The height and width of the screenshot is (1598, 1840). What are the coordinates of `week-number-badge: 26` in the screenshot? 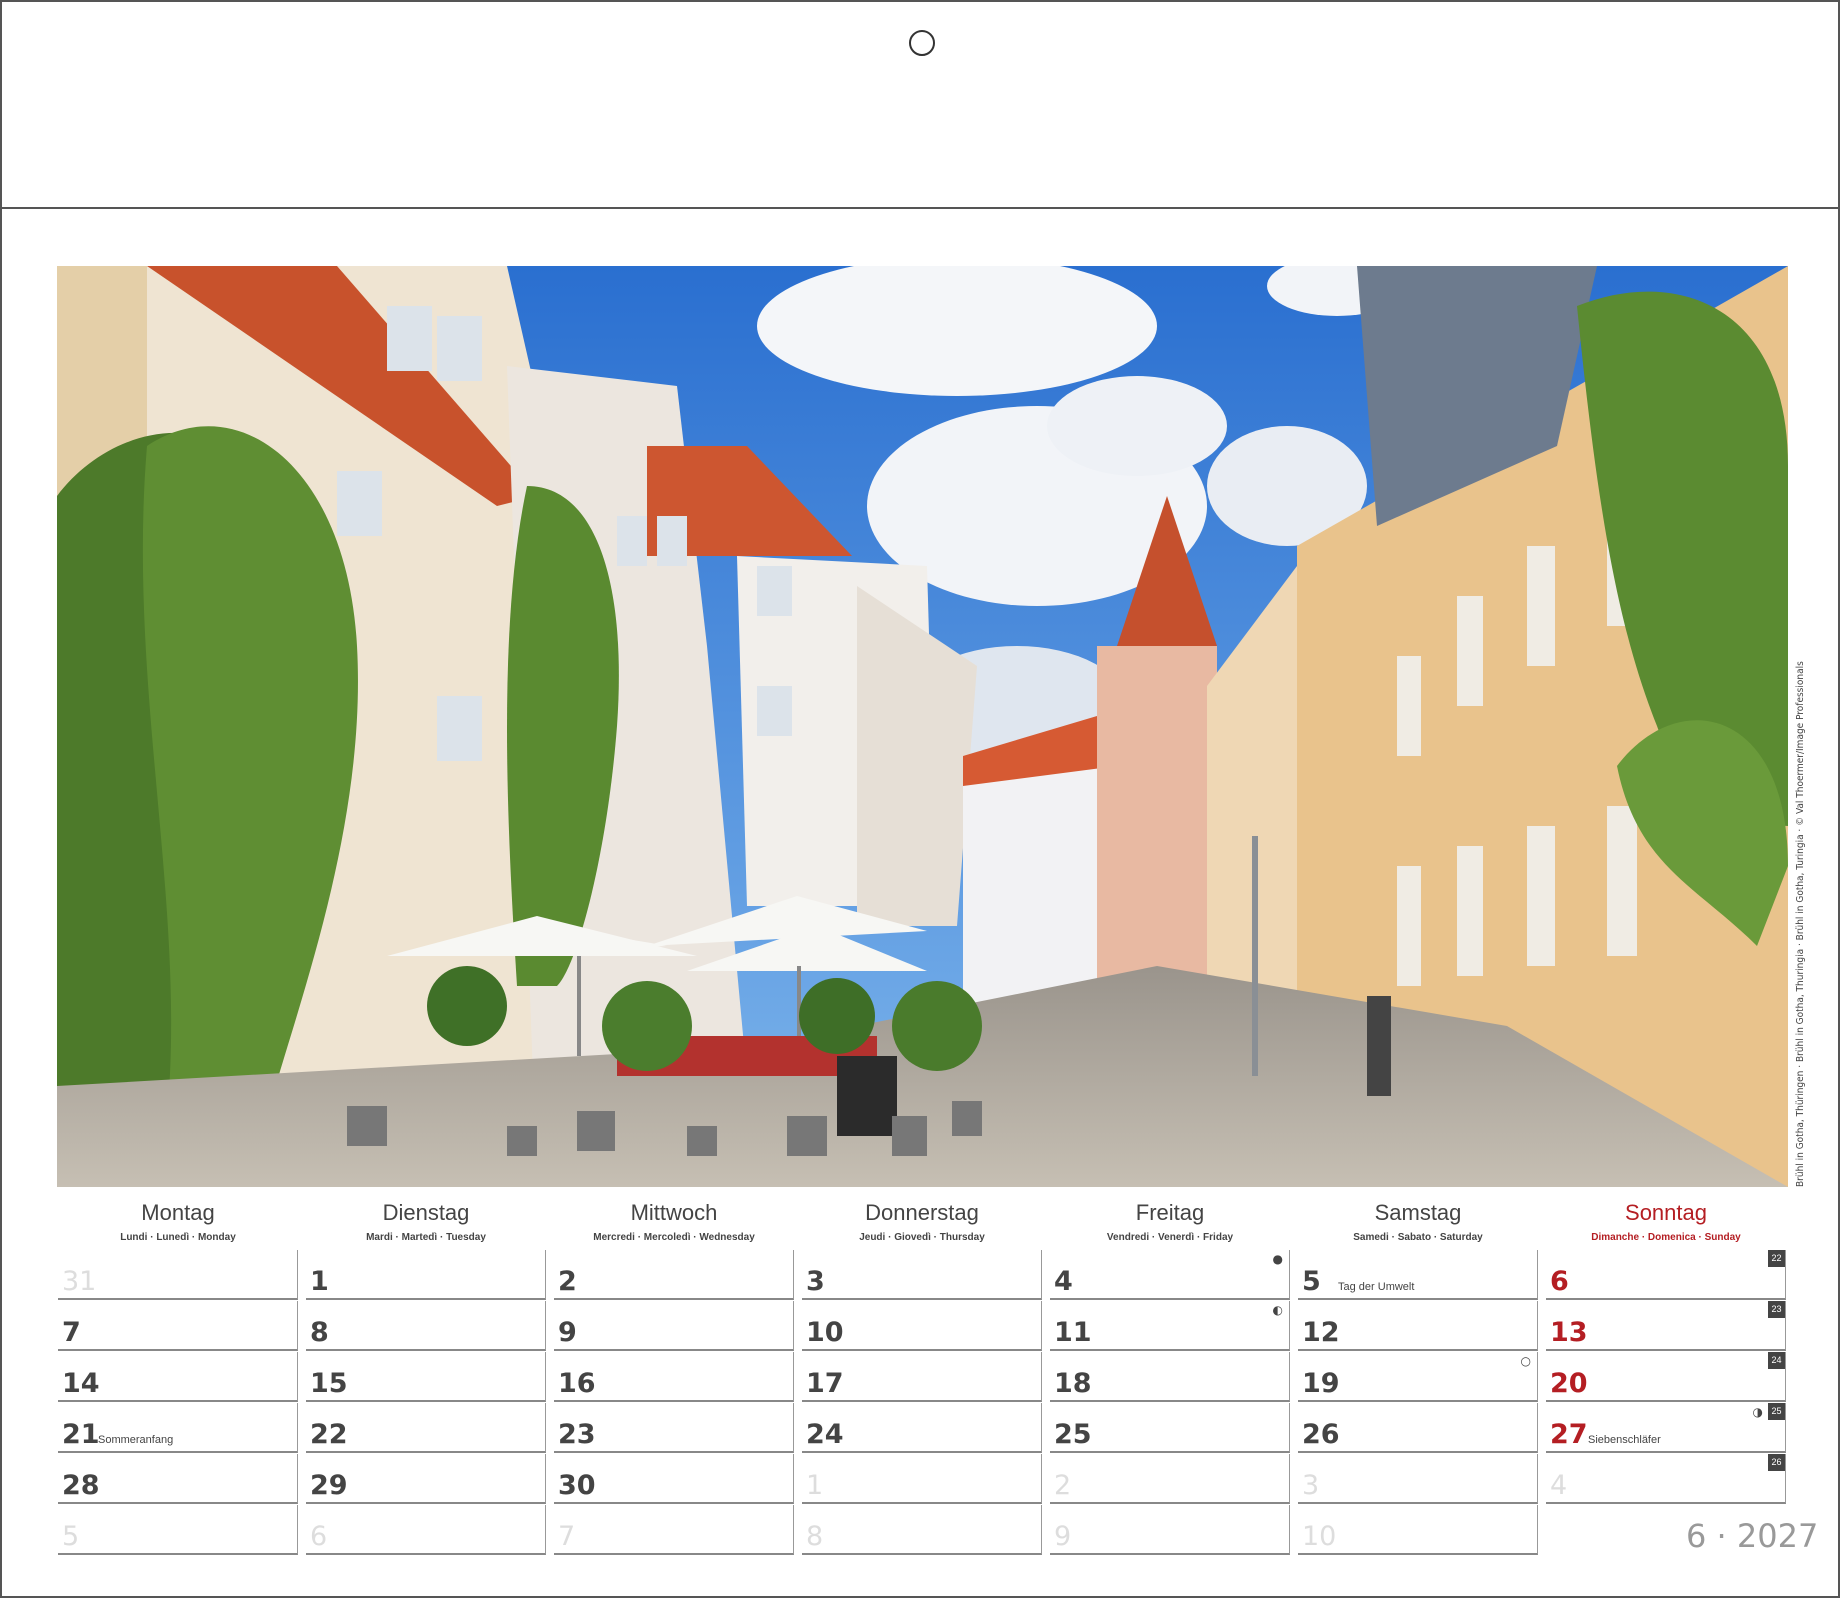 It's located at (1776, 1462).